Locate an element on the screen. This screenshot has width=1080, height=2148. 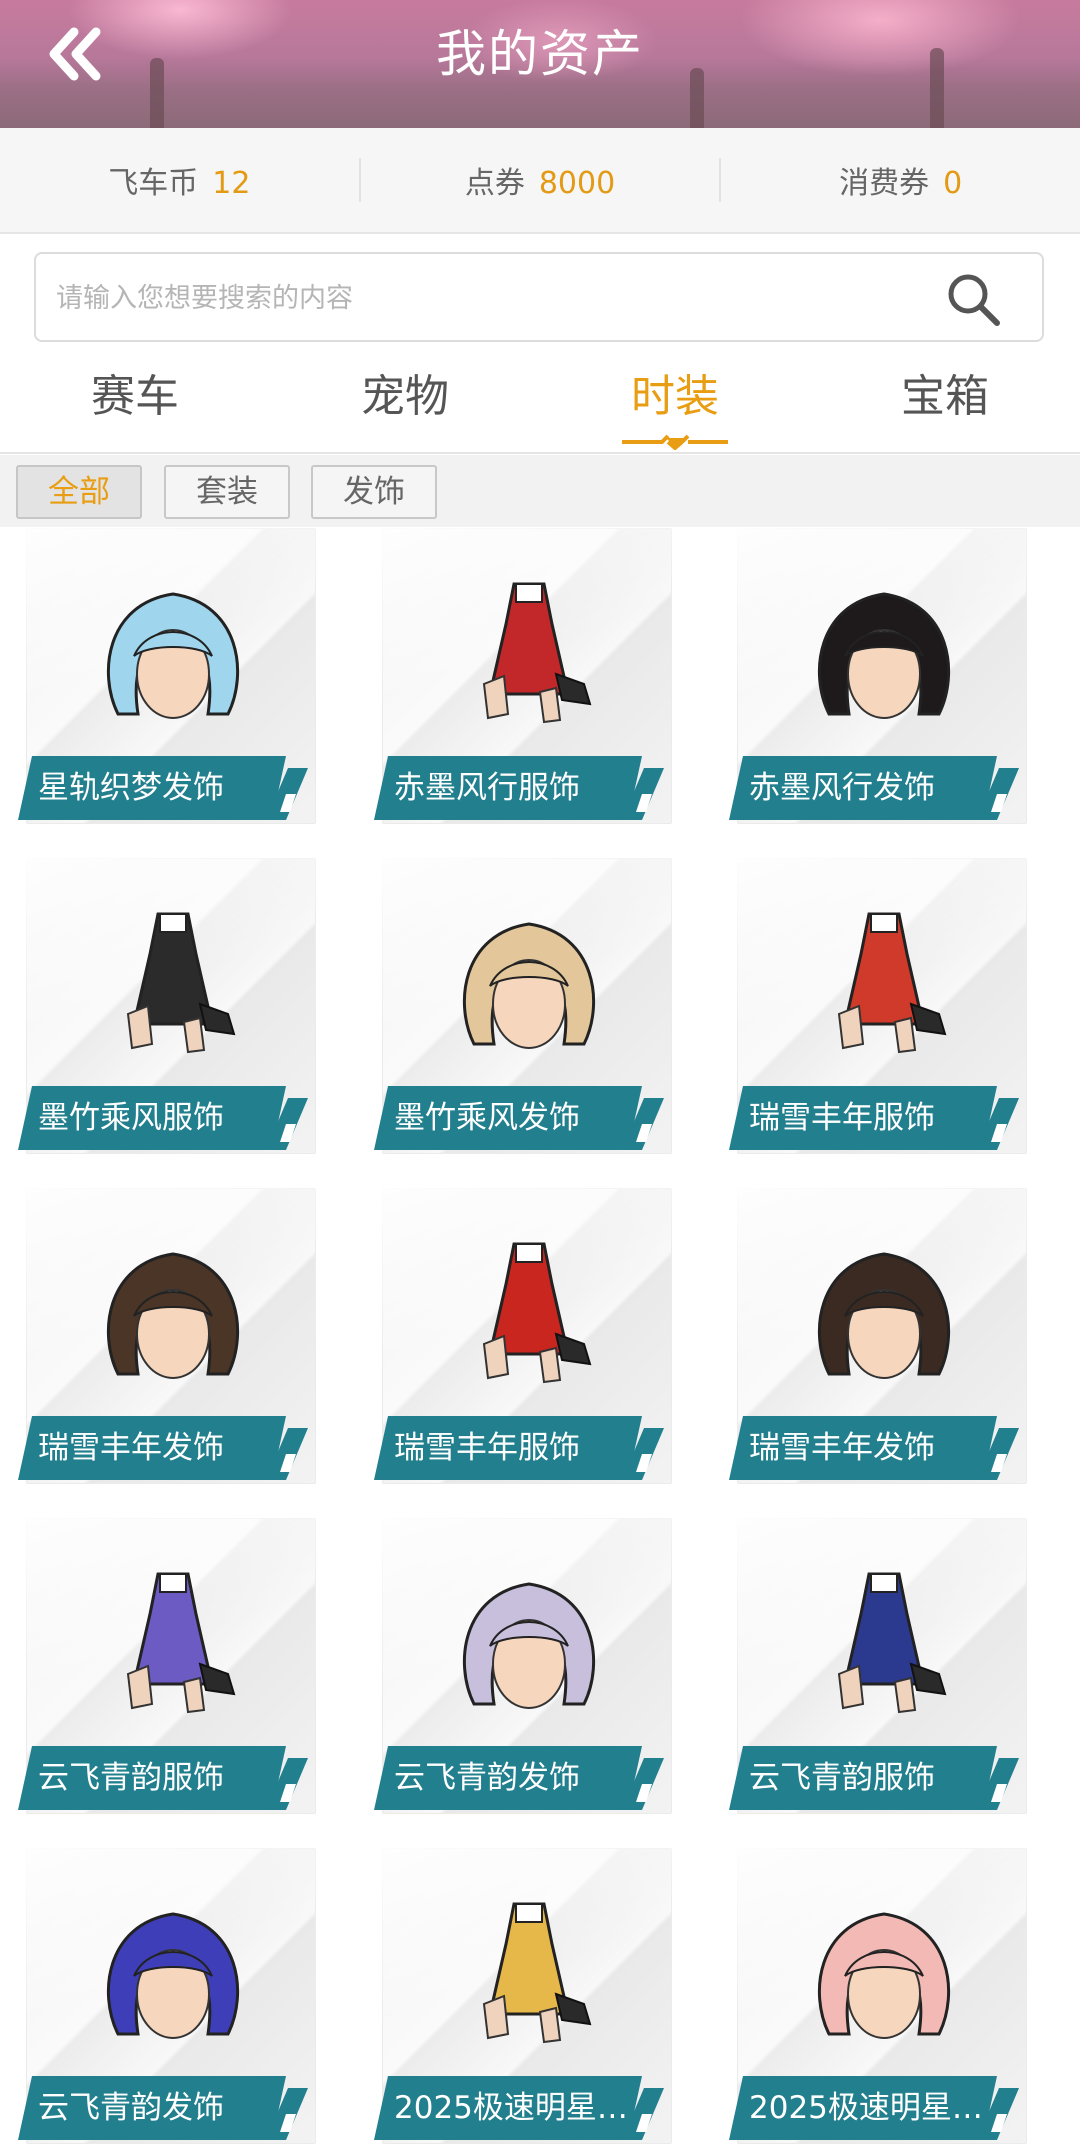
tab-cars: 赛车 is located at coordinates (135, 402).